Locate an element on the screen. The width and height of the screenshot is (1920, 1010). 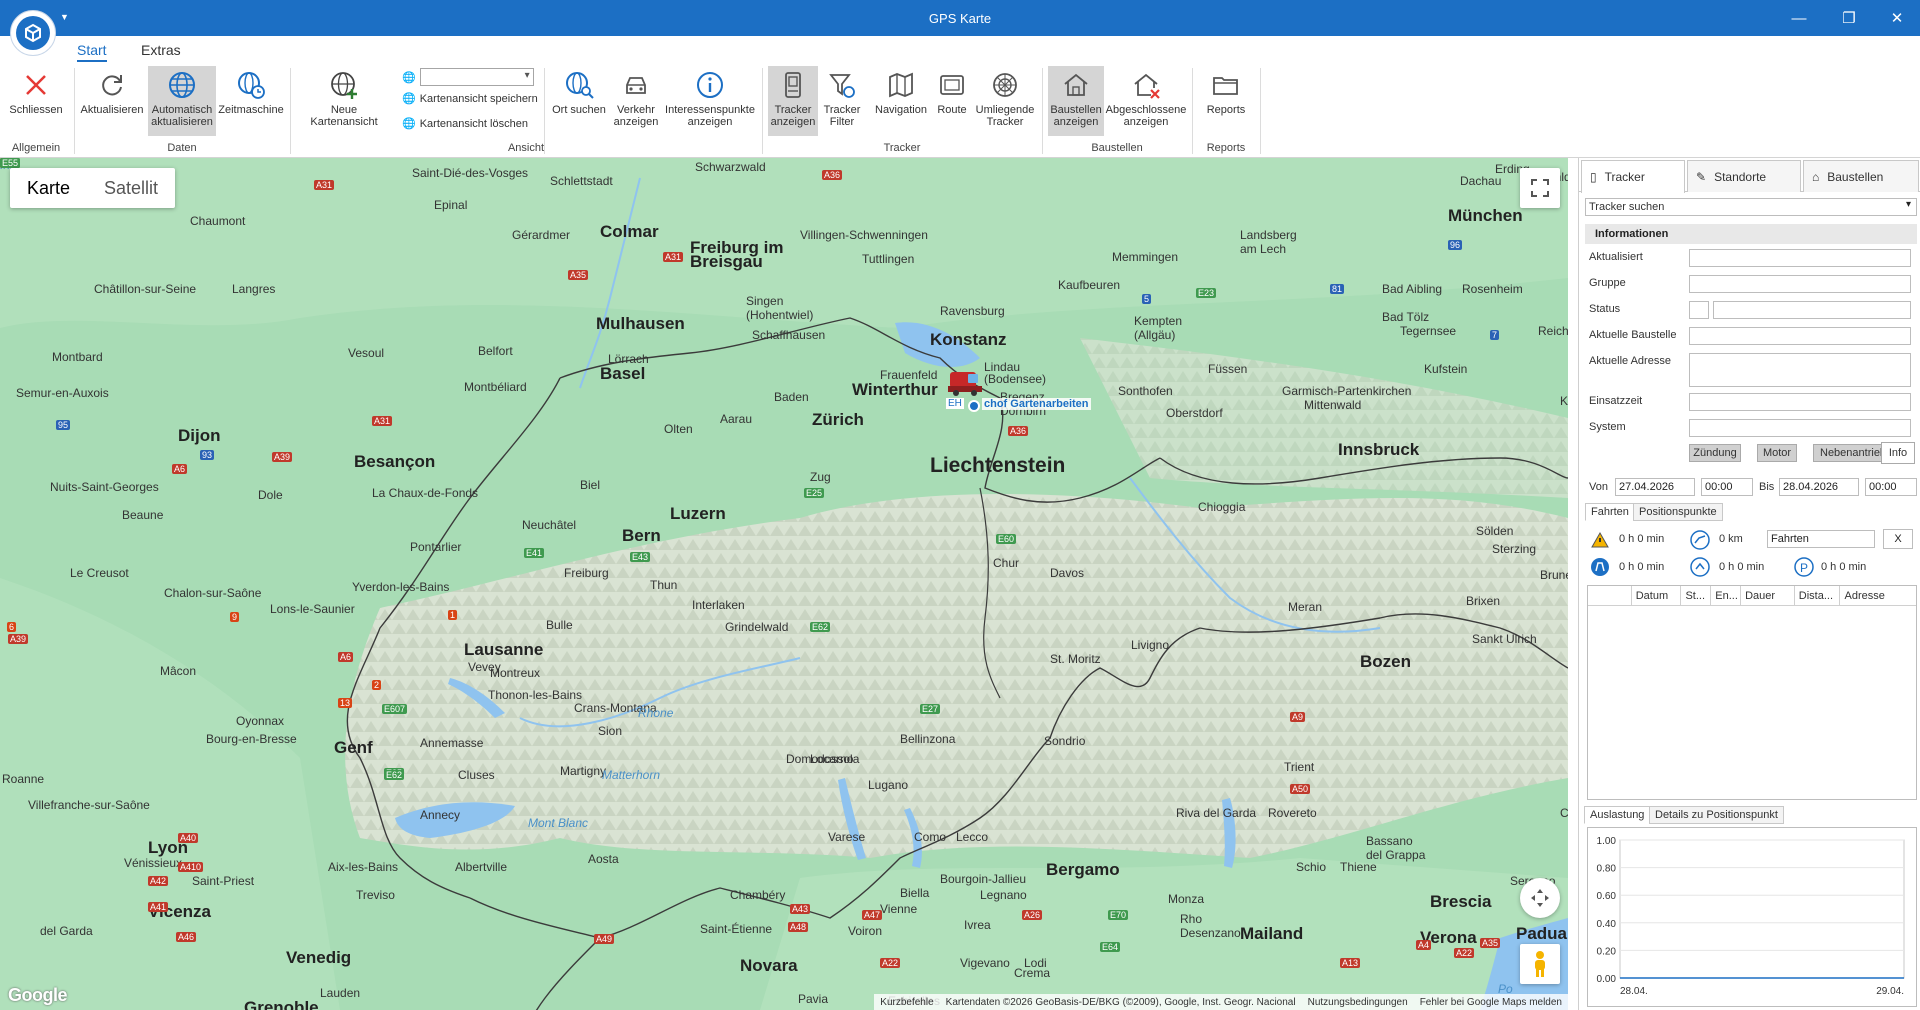
chart-plot-area is located at coordinates (1762, 909).